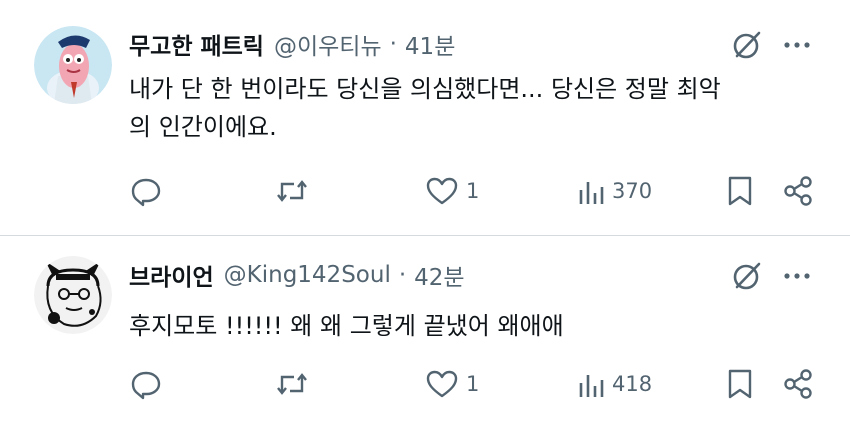 This screenshot has width=850, height=425. I want to click on reply-icon, so click(146, 384).